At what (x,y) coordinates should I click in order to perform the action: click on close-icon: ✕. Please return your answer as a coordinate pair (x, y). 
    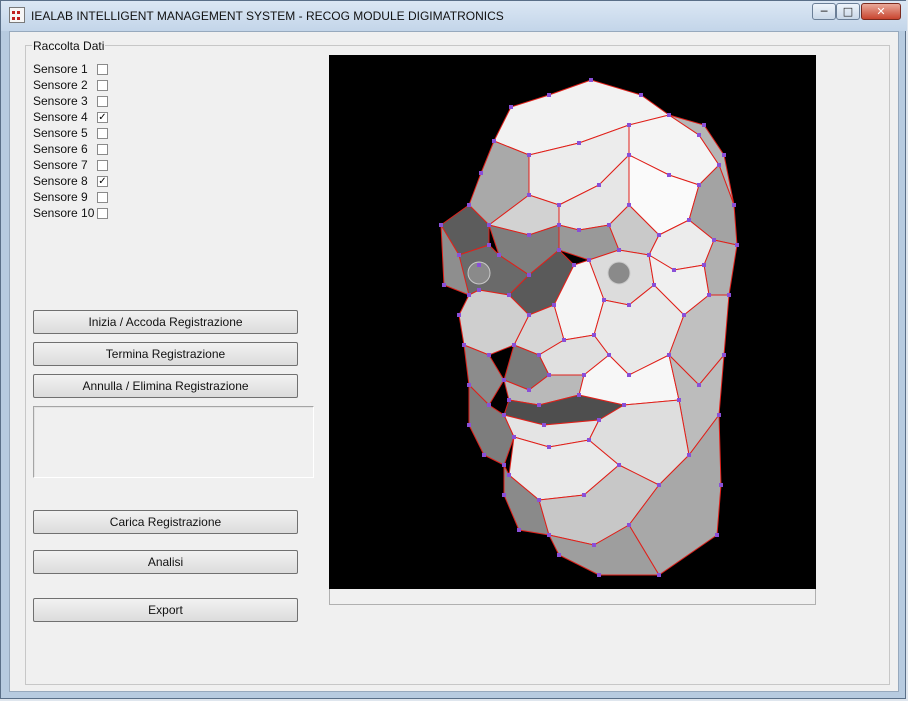
    Looking at the image, I should click on (881, 11).